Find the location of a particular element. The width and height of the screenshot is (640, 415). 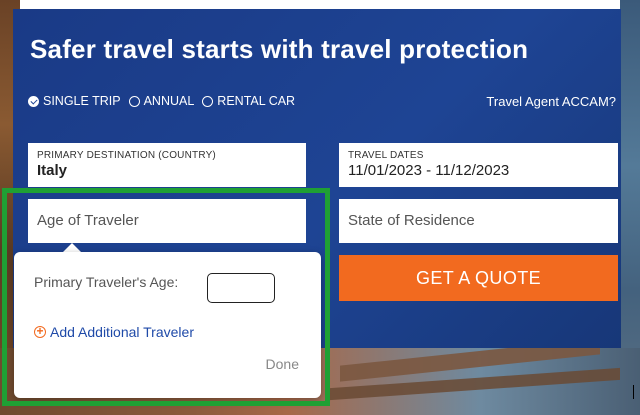

add-additional-traveler-link: + Add Additional Traveler is located at coordinates (114, 332).